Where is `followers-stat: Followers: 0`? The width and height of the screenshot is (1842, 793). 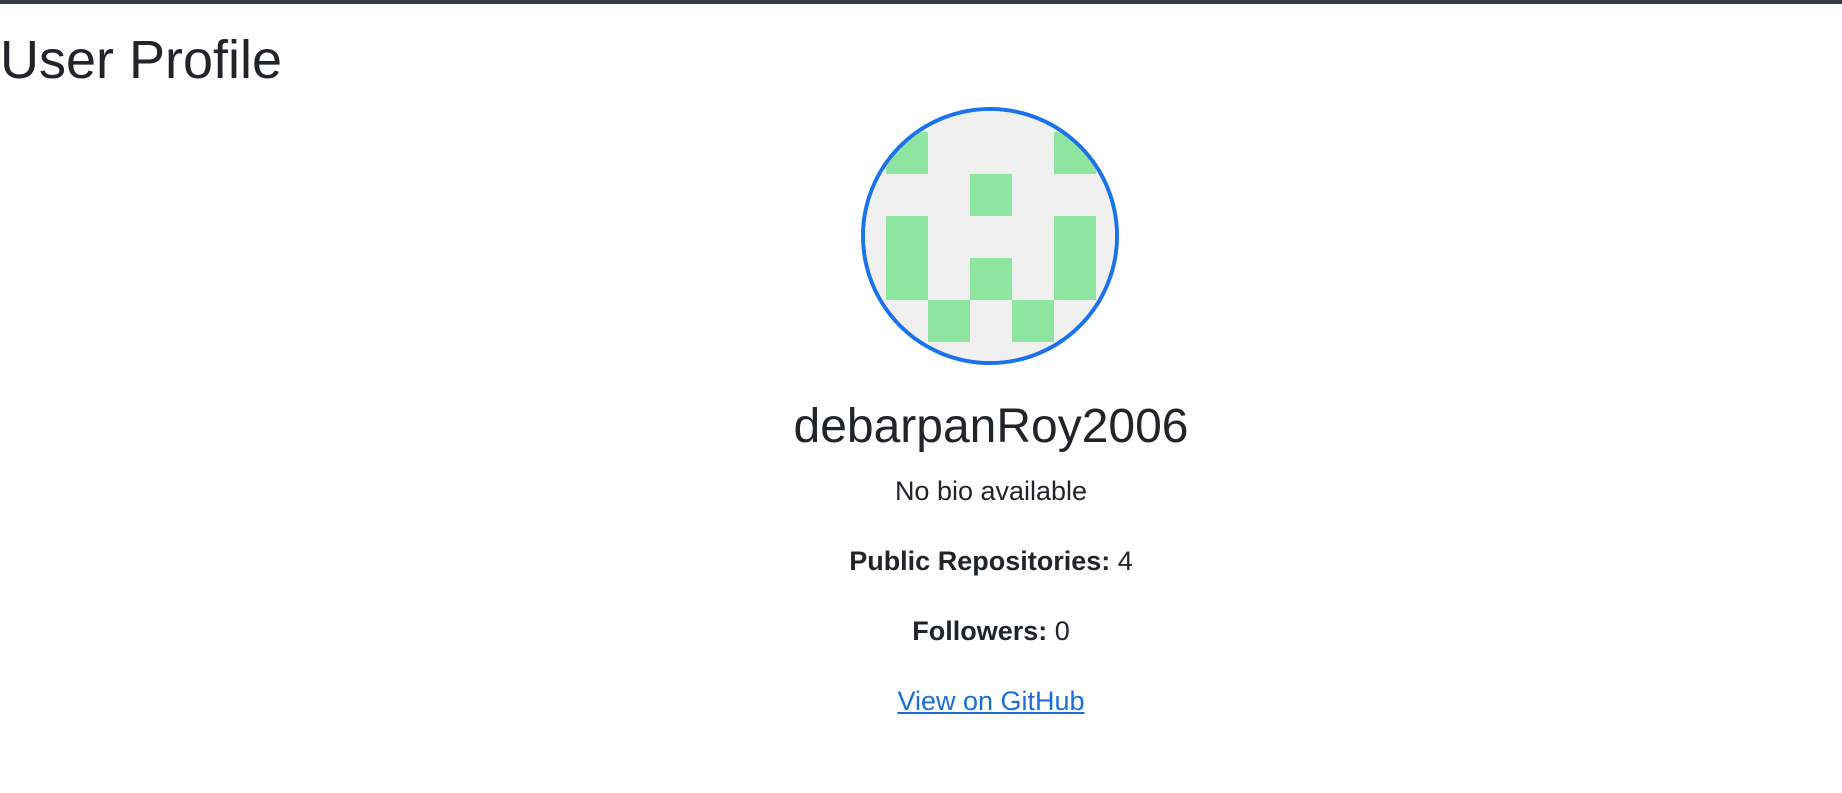
followers-stat: Followers: 0 is located at coordinates (921, 631).